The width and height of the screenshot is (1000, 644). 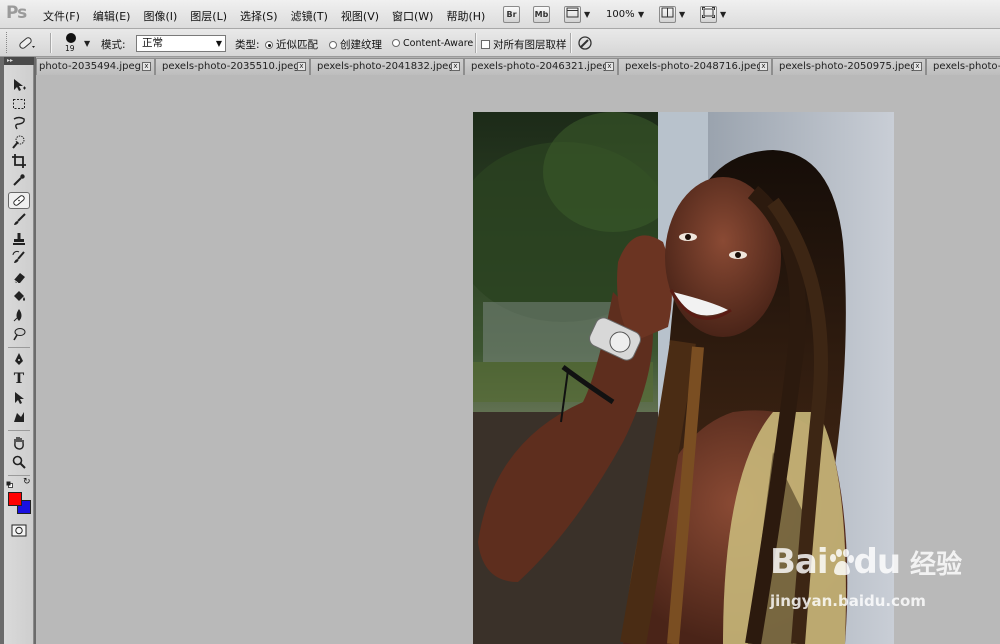 What do you see at coordinates (16, 13) in the screenshot?
I see `photoshop-logo: Ps` at bounding box center [16, 13].